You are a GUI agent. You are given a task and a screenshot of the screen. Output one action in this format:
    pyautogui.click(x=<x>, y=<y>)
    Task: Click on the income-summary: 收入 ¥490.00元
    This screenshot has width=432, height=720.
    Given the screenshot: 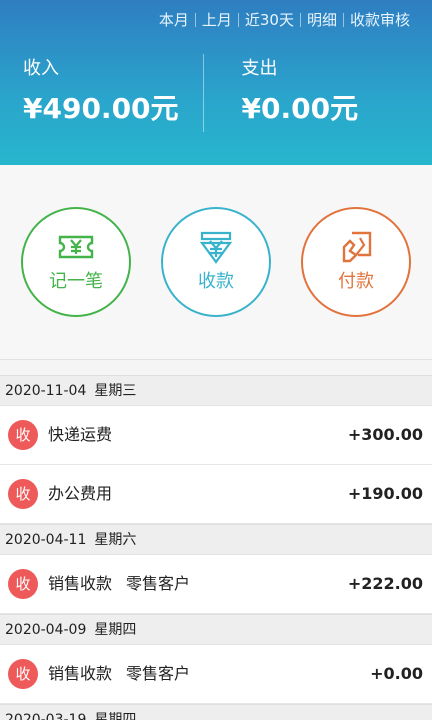 What is the action you would take?
    pyautogui.click(x=107, y=97)
    